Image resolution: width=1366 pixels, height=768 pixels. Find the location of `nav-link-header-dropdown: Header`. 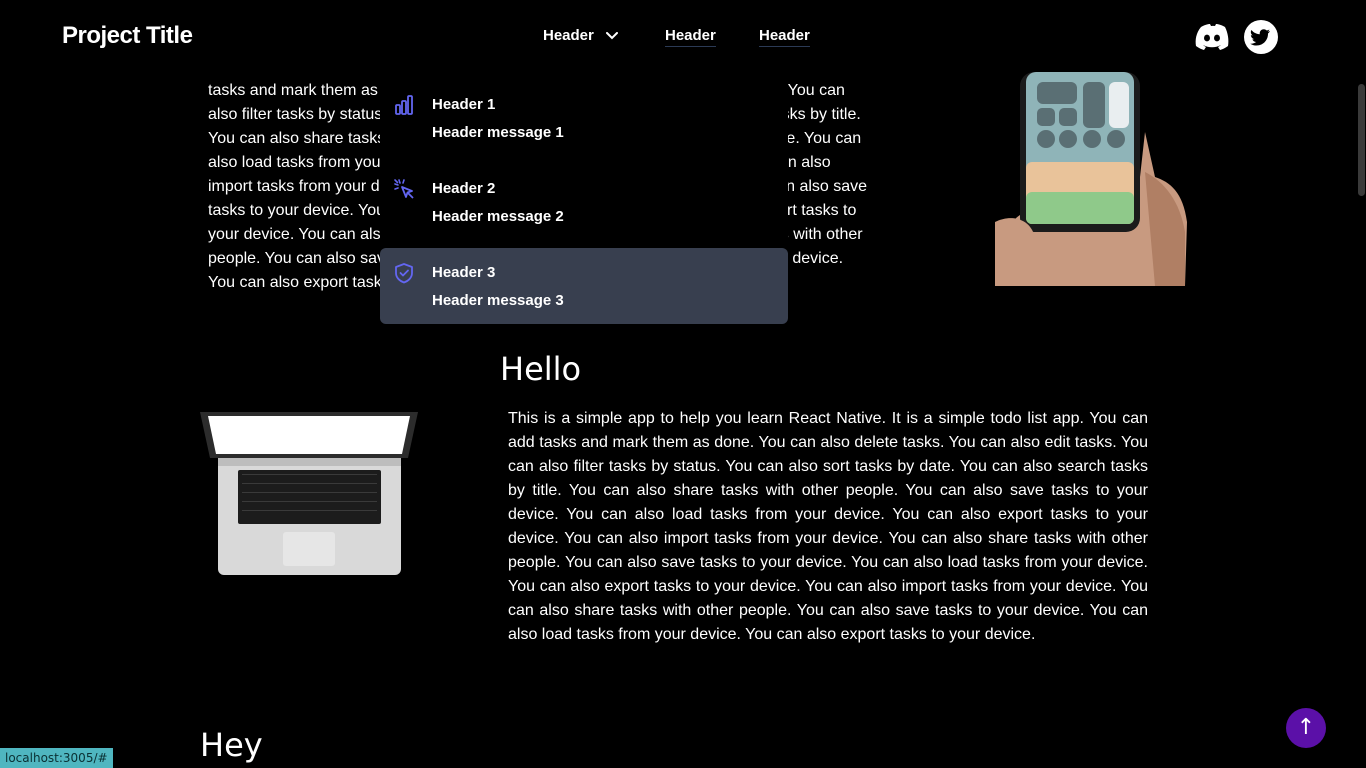

nav-link-header-dropdown: Header is located at coordinates (581, 35).